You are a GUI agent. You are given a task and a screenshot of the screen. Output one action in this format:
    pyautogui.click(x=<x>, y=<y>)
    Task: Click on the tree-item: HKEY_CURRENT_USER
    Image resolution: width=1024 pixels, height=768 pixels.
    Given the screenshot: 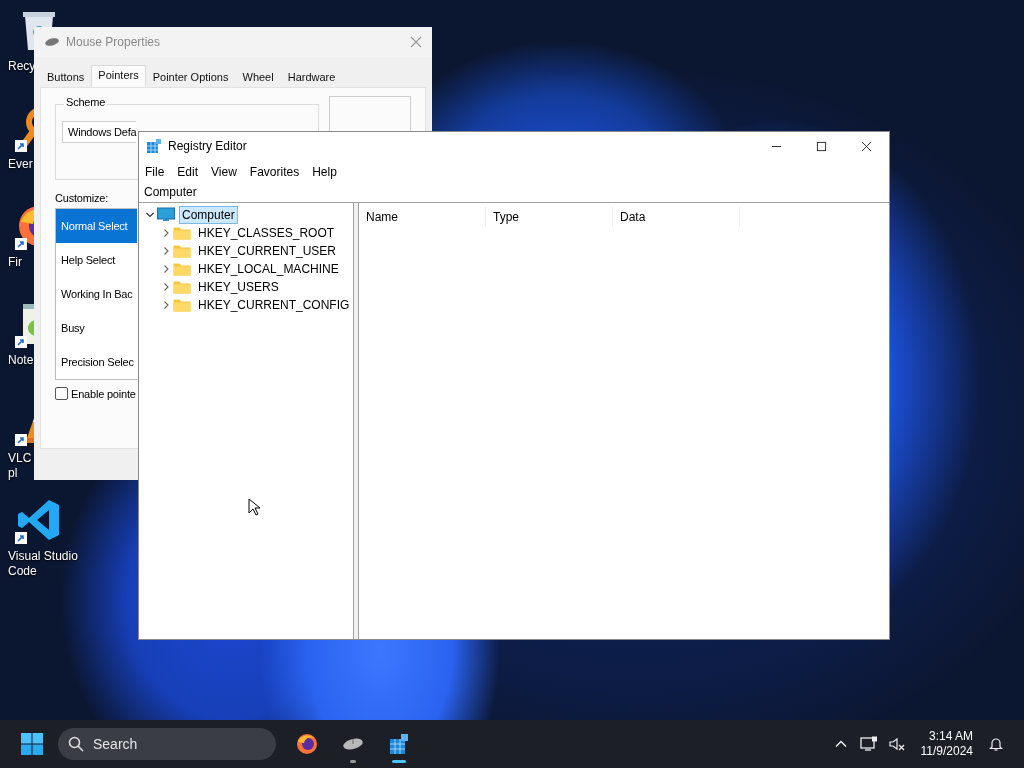 What is the action you would take?
    pyautogui.click(x=267, y=251)
    